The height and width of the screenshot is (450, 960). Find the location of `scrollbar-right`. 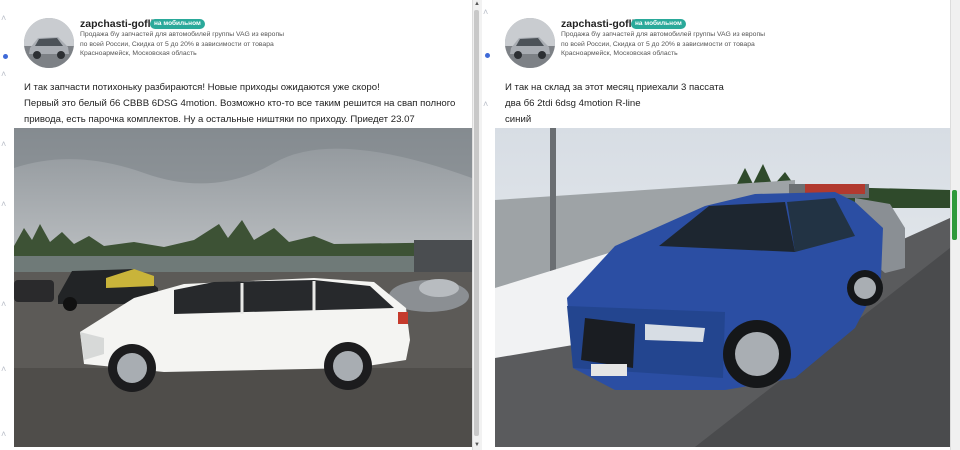

scrollbar-right is located at coordinates (955, 225).